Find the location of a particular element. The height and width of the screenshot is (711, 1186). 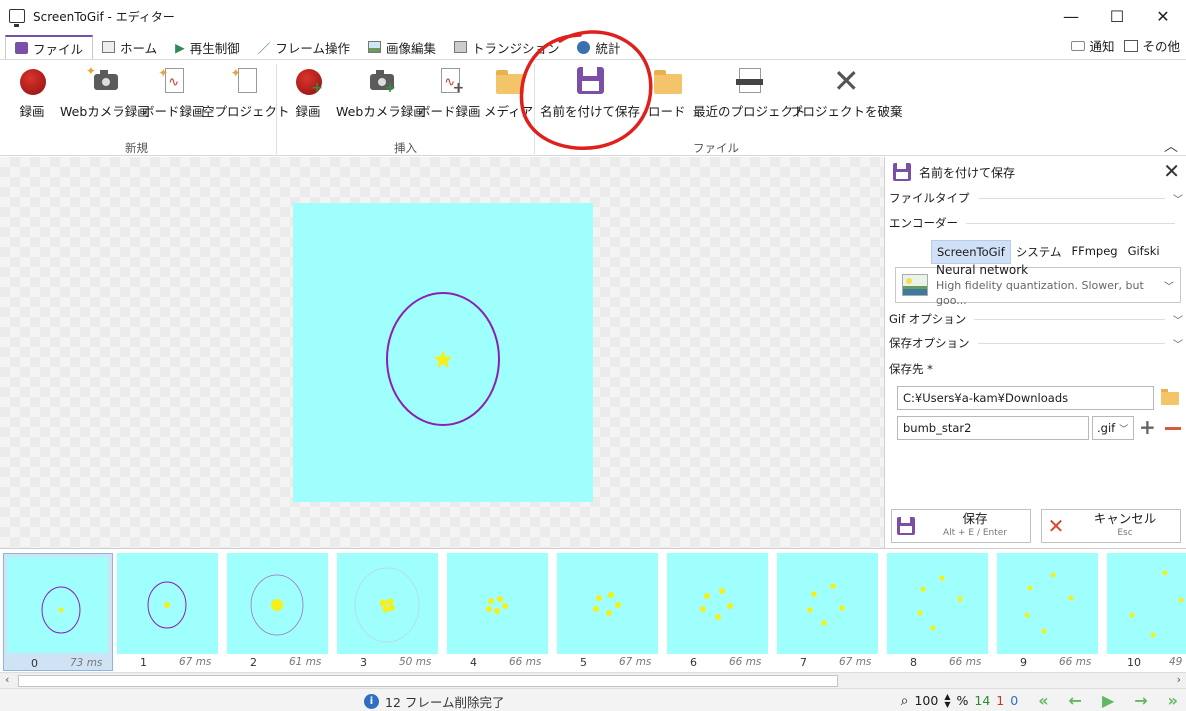

save-button: 保存 Alt + E / Enter is located at coordinates (961, 526).